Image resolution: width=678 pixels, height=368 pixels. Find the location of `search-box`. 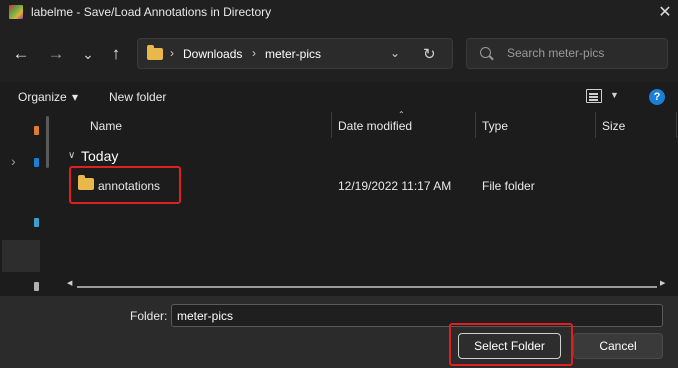

search-box is located at coordinates (567, 53).